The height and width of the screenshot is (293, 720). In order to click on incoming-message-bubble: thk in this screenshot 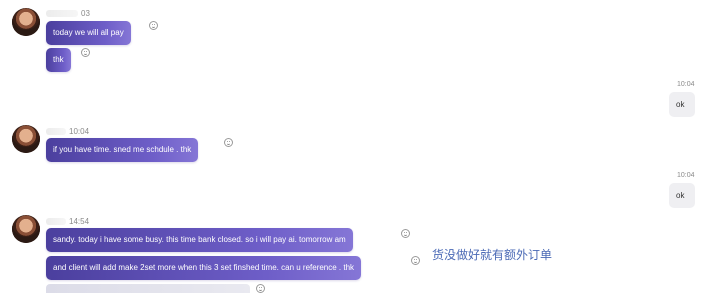, I will do `click(58, 60)`.